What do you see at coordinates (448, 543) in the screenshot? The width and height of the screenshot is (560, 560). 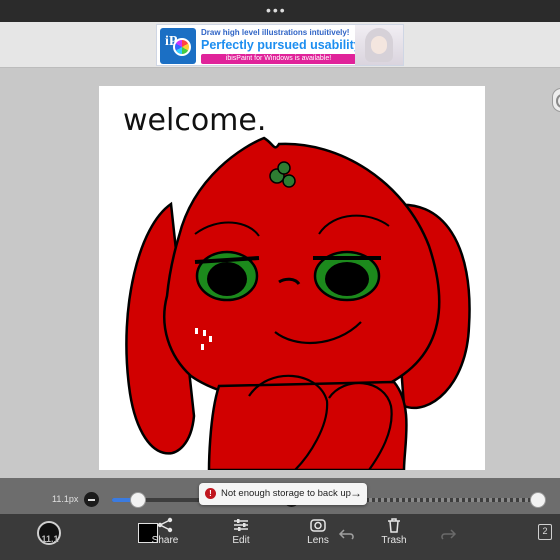 I see `redo-button` at bounding box center [448, 543].